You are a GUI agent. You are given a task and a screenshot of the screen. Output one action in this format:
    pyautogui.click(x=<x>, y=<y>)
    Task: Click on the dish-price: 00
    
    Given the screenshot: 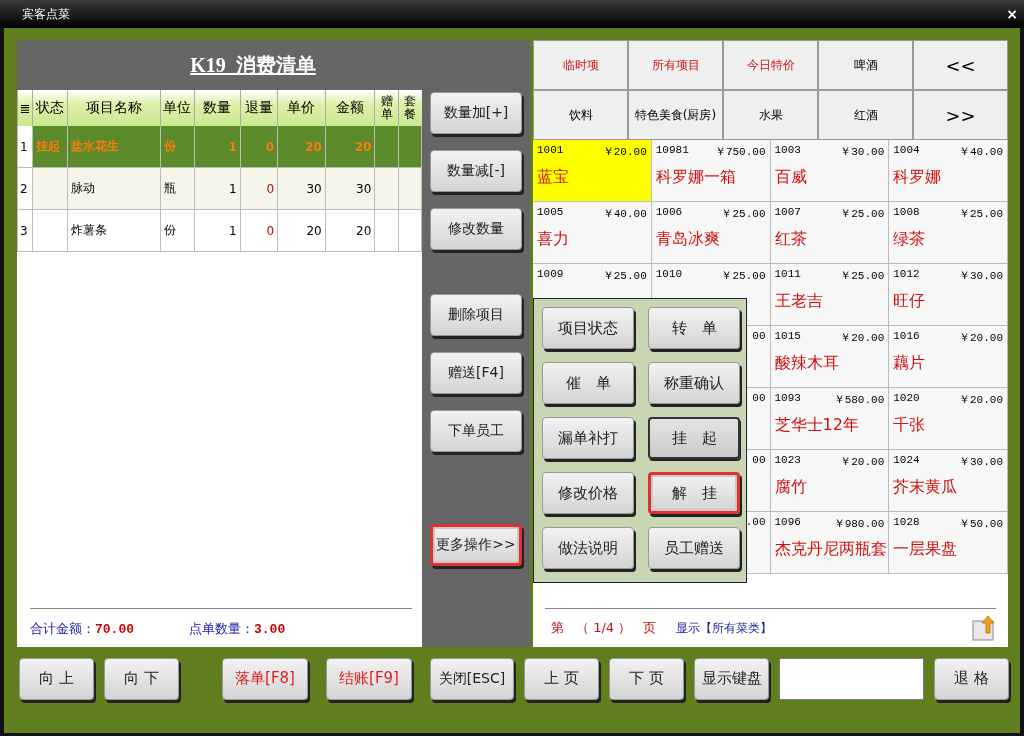 What is the action you would take?
    pyautogui.click(x=759, y=337)
    